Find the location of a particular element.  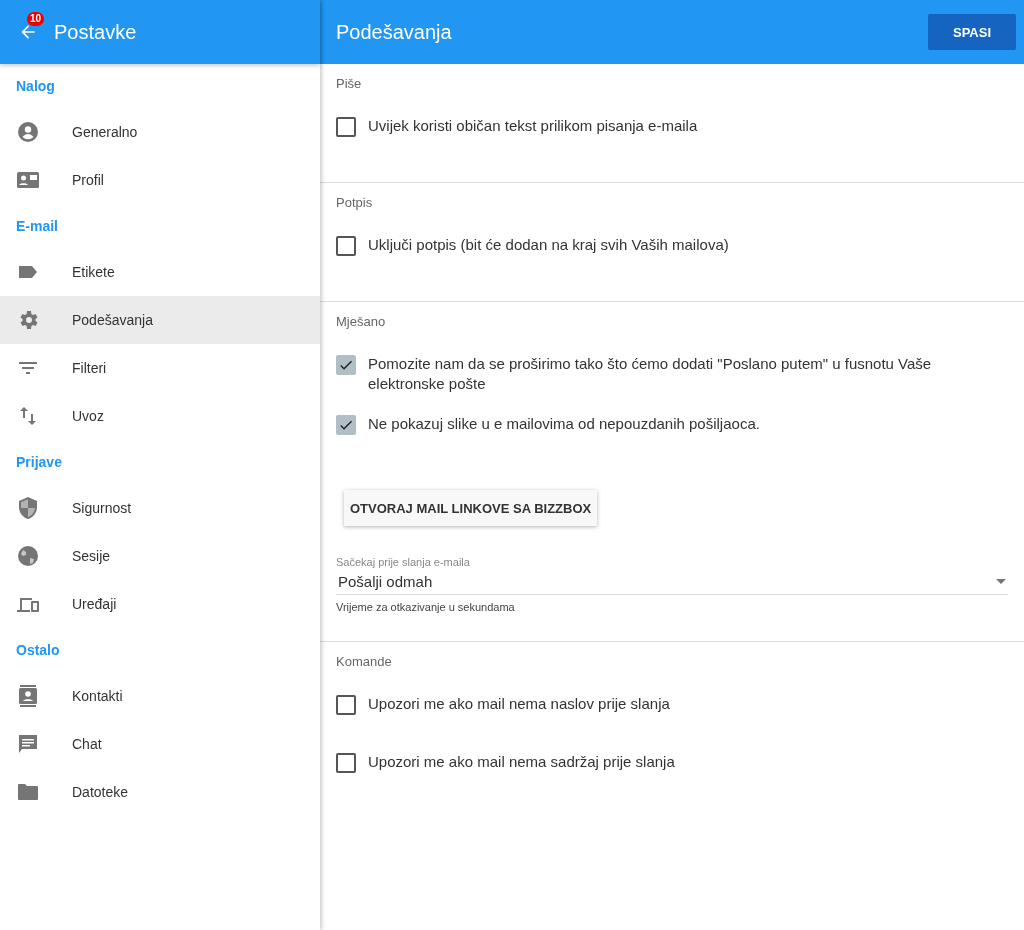

sidebar-item: Uređaji is located at coordinates (160, 604).